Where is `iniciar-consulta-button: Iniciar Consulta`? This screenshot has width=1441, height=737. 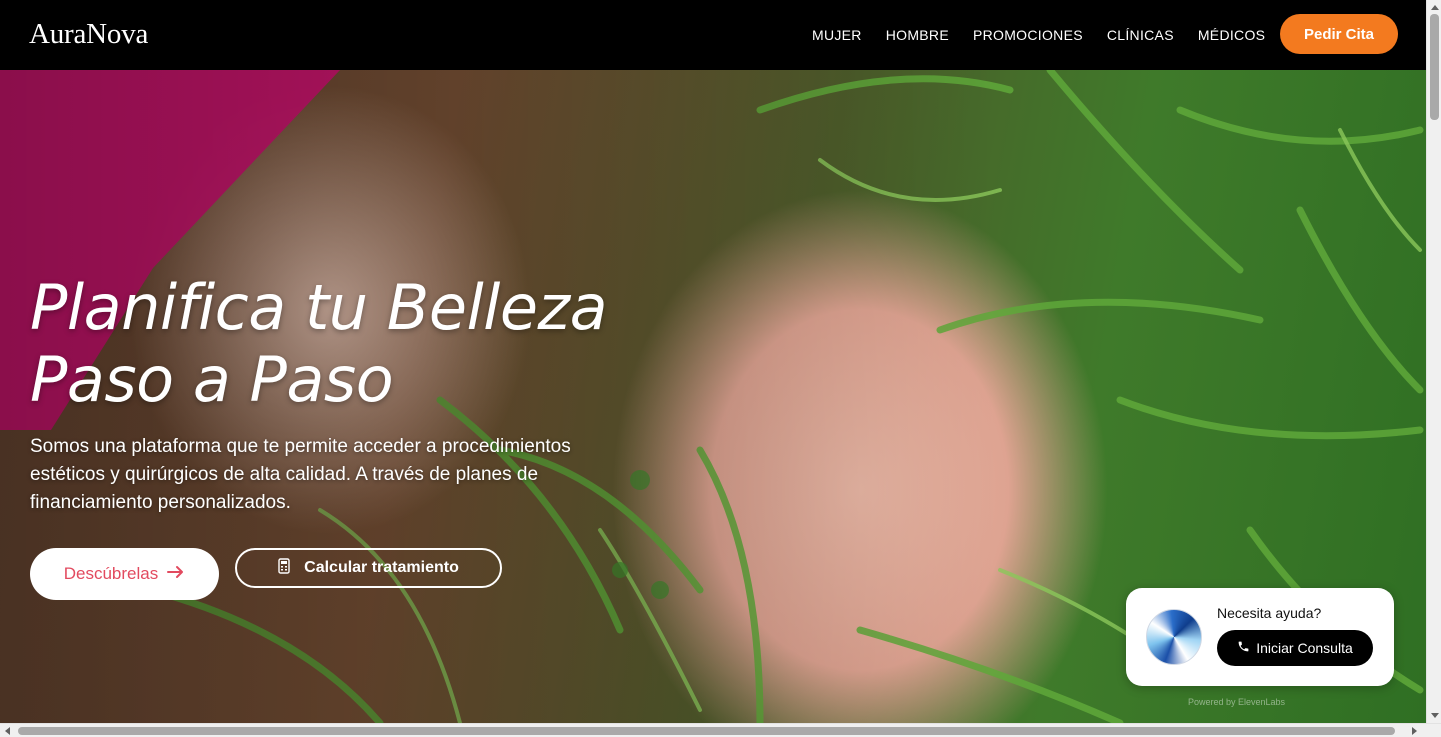 iniciar-consulta-button: Iniciar Consulta is located at coordinates (1295, 648).